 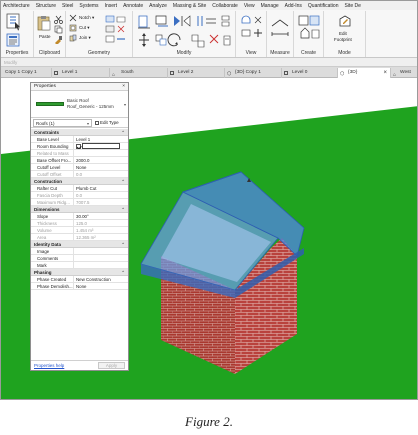 I want to click on menu-tab-collaborate: Collaborate, so click(x=225, y=6).